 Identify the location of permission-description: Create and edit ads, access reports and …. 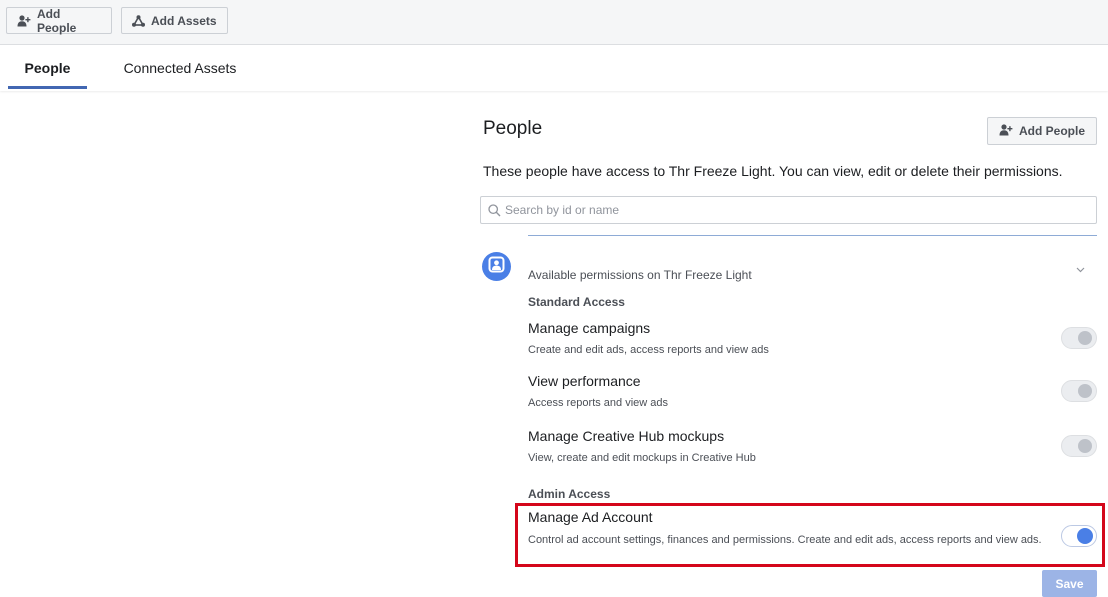
(648, 350).